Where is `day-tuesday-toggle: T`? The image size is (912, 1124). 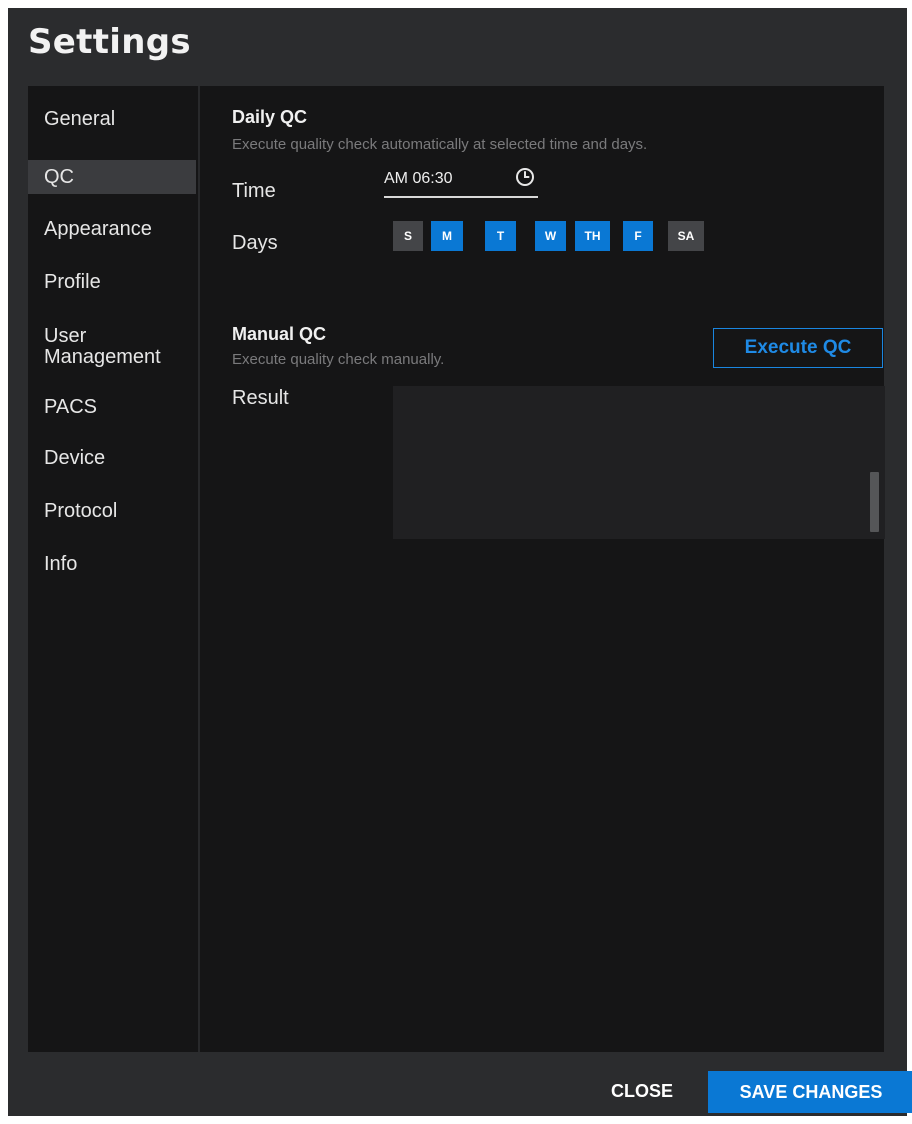 day-tuesday-toggle: T is located at coordinates (500, 236).